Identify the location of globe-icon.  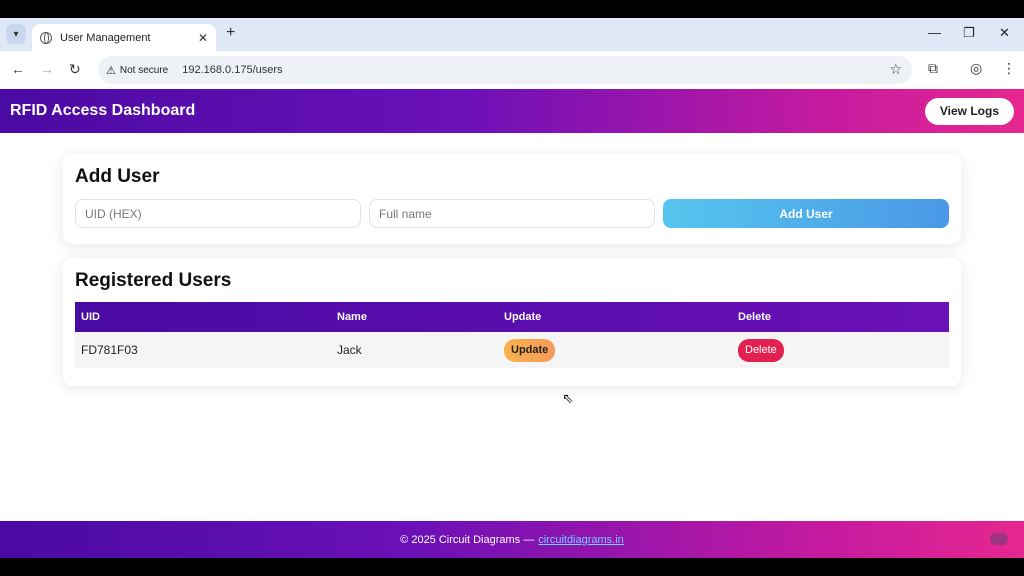
(46, 37).